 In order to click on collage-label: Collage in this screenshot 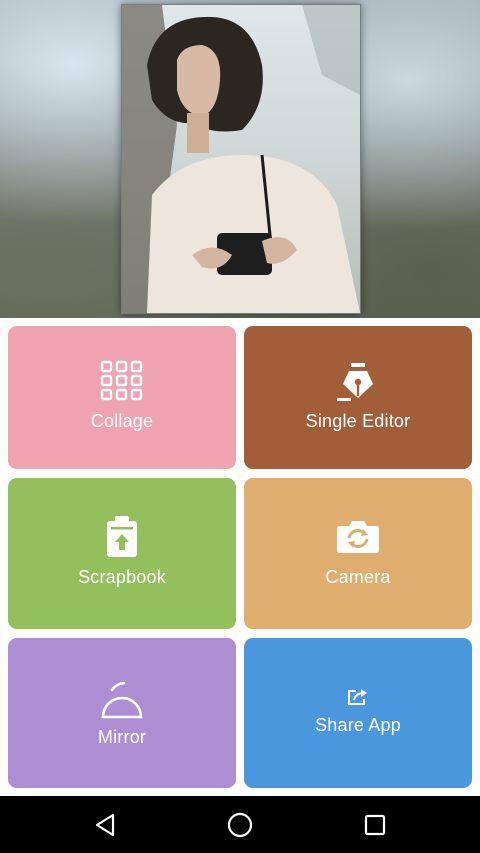, I will do `click(122, 421)`.